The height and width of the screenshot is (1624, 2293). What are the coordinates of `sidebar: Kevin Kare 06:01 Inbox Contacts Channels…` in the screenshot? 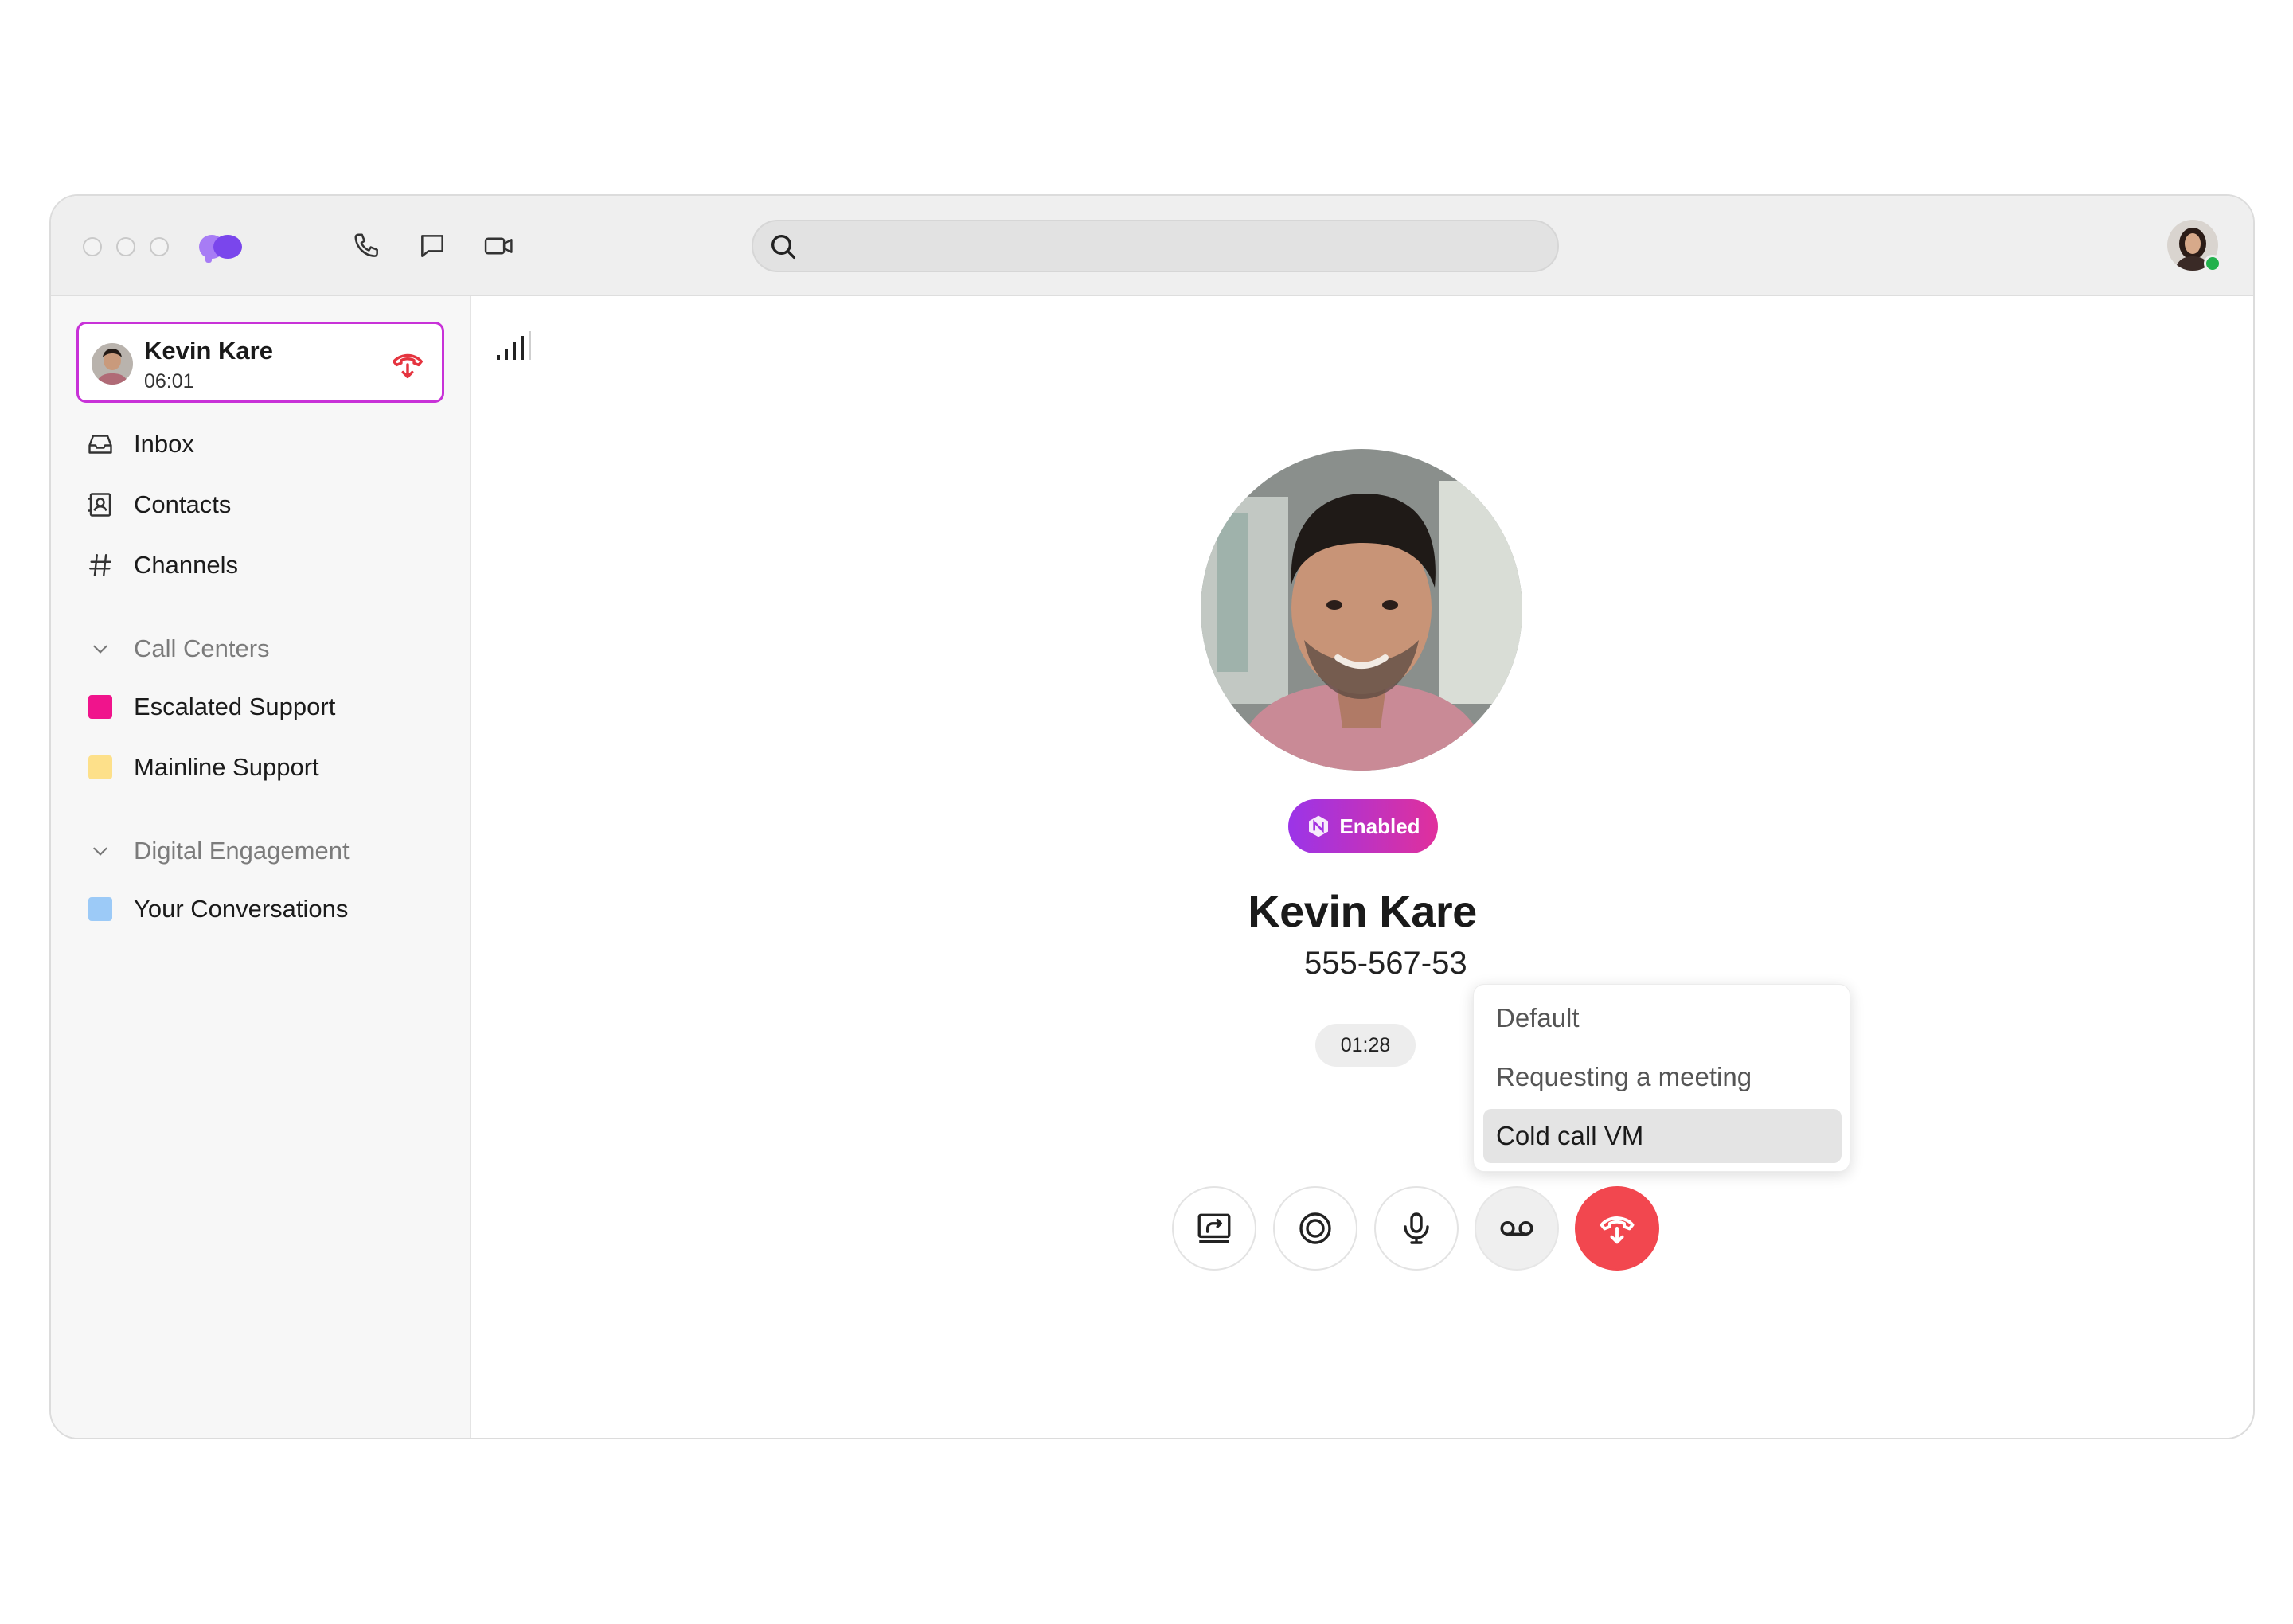 It's located at (261, 867).